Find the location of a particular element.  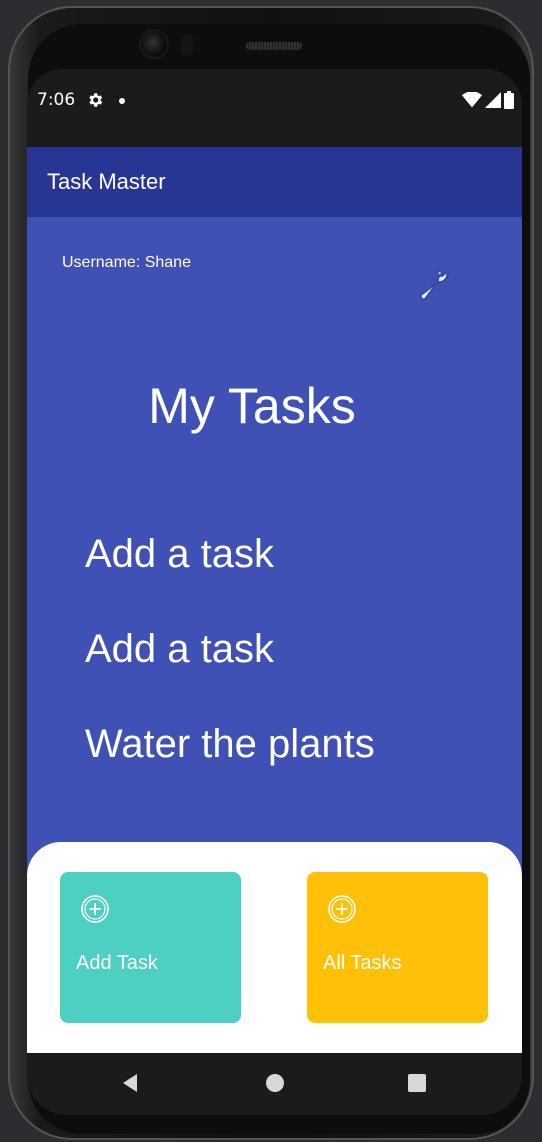

add-task-button: Add Task is located at coordinates (150, 947).